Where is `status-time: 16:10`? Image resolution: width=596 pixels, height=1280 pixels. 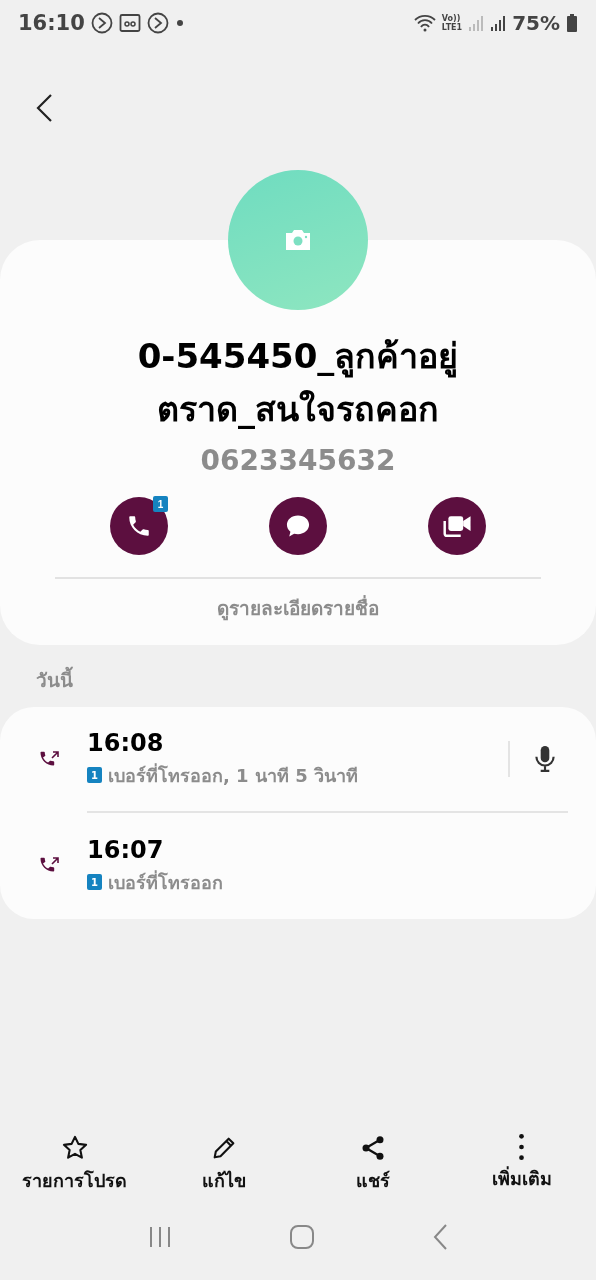 status-time: 16:10 is located at coordinates (51, 22).